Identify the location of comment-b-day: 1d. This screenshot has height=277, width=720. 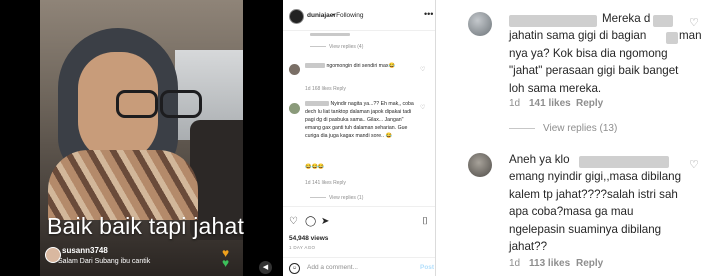
(515, 263).